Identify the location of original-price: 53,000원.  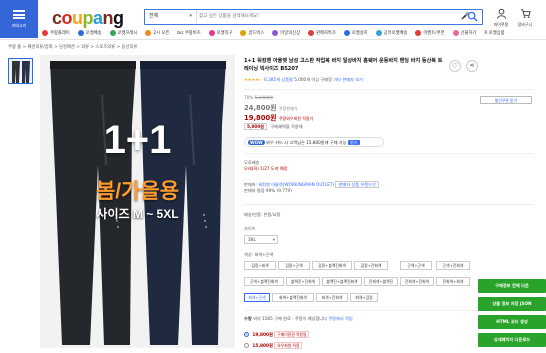
(264, 97).